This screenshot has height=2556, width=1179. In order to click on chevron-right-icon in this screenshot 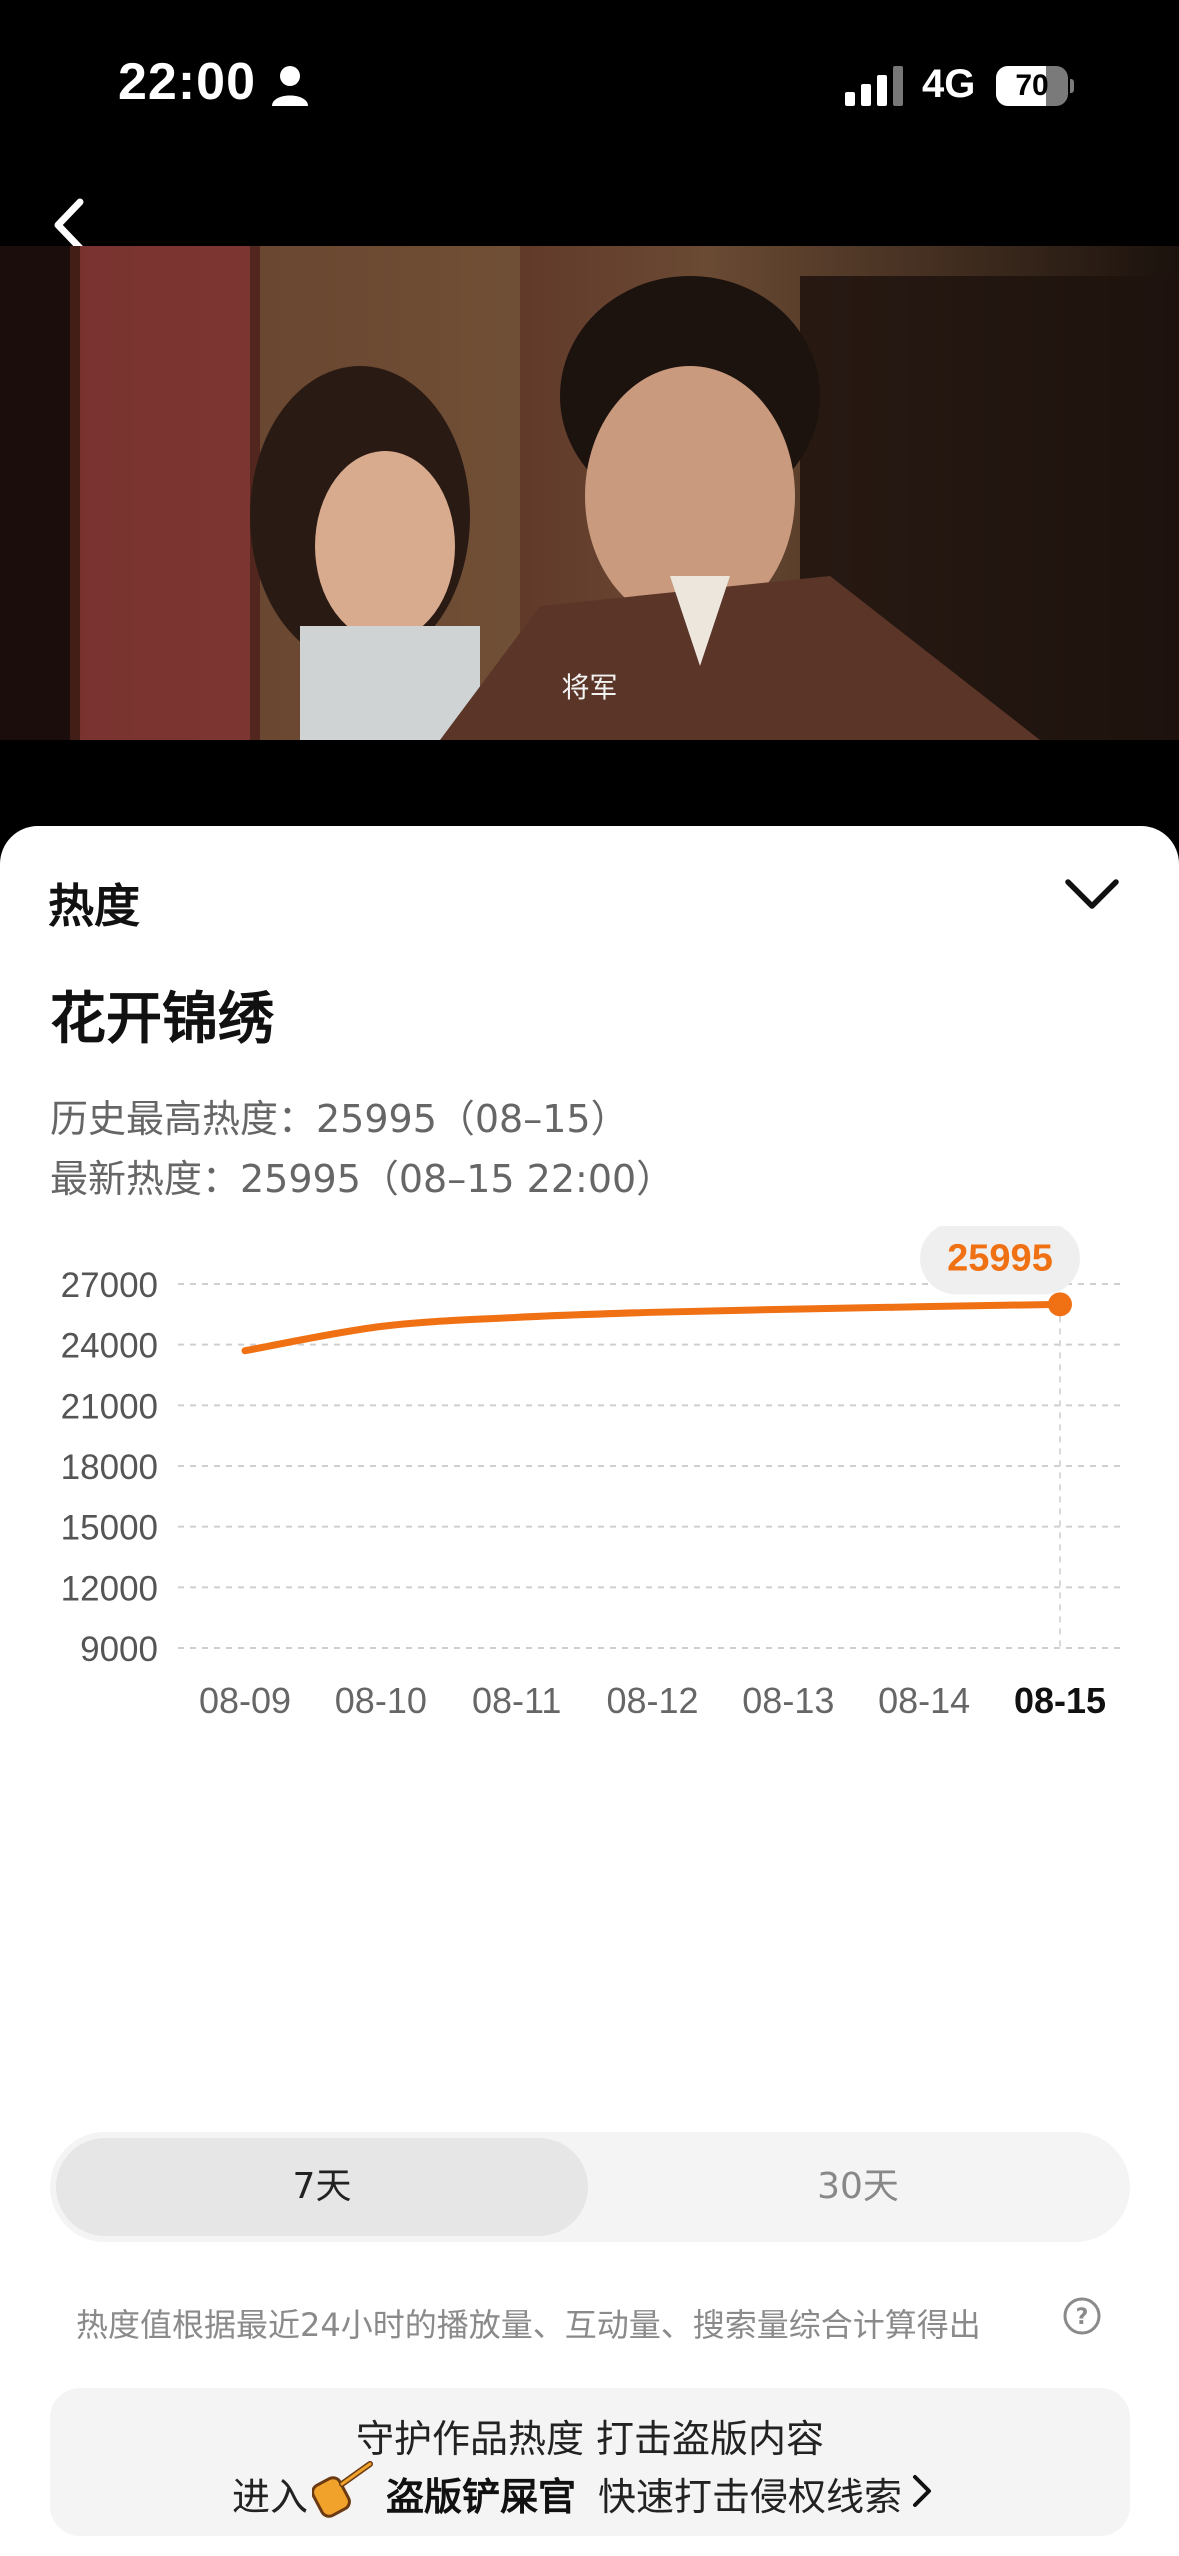, I will do `click(922, 2491)`.